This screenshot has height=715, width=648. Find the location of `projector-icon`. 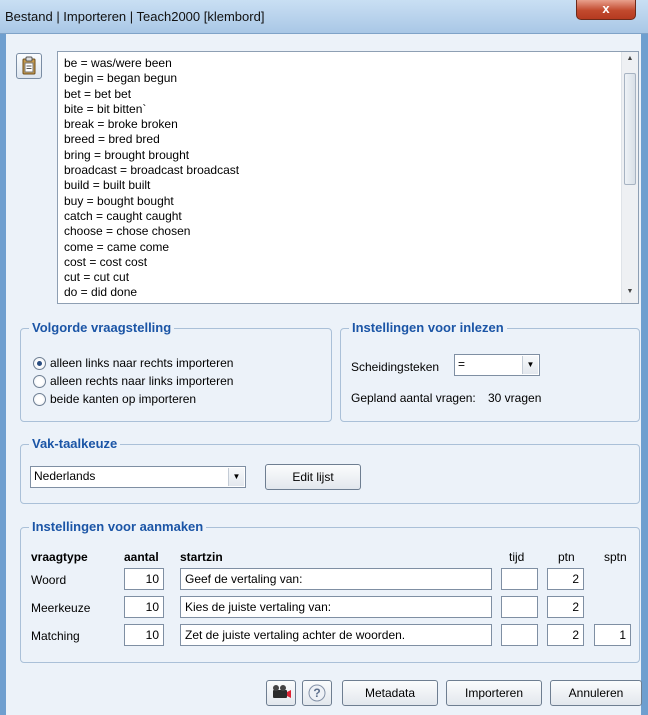

projector-icon is located at coordinates (282, 691).